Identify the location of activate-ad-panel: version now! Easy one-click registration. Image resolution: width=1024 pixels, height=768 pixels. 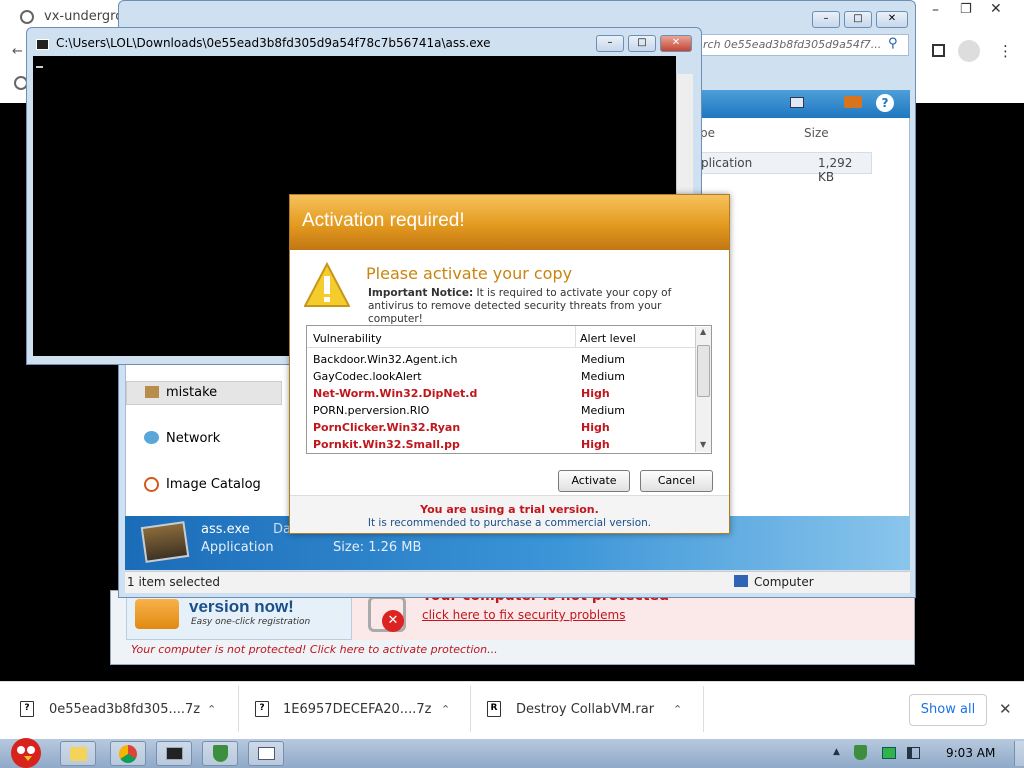
(239, 617).